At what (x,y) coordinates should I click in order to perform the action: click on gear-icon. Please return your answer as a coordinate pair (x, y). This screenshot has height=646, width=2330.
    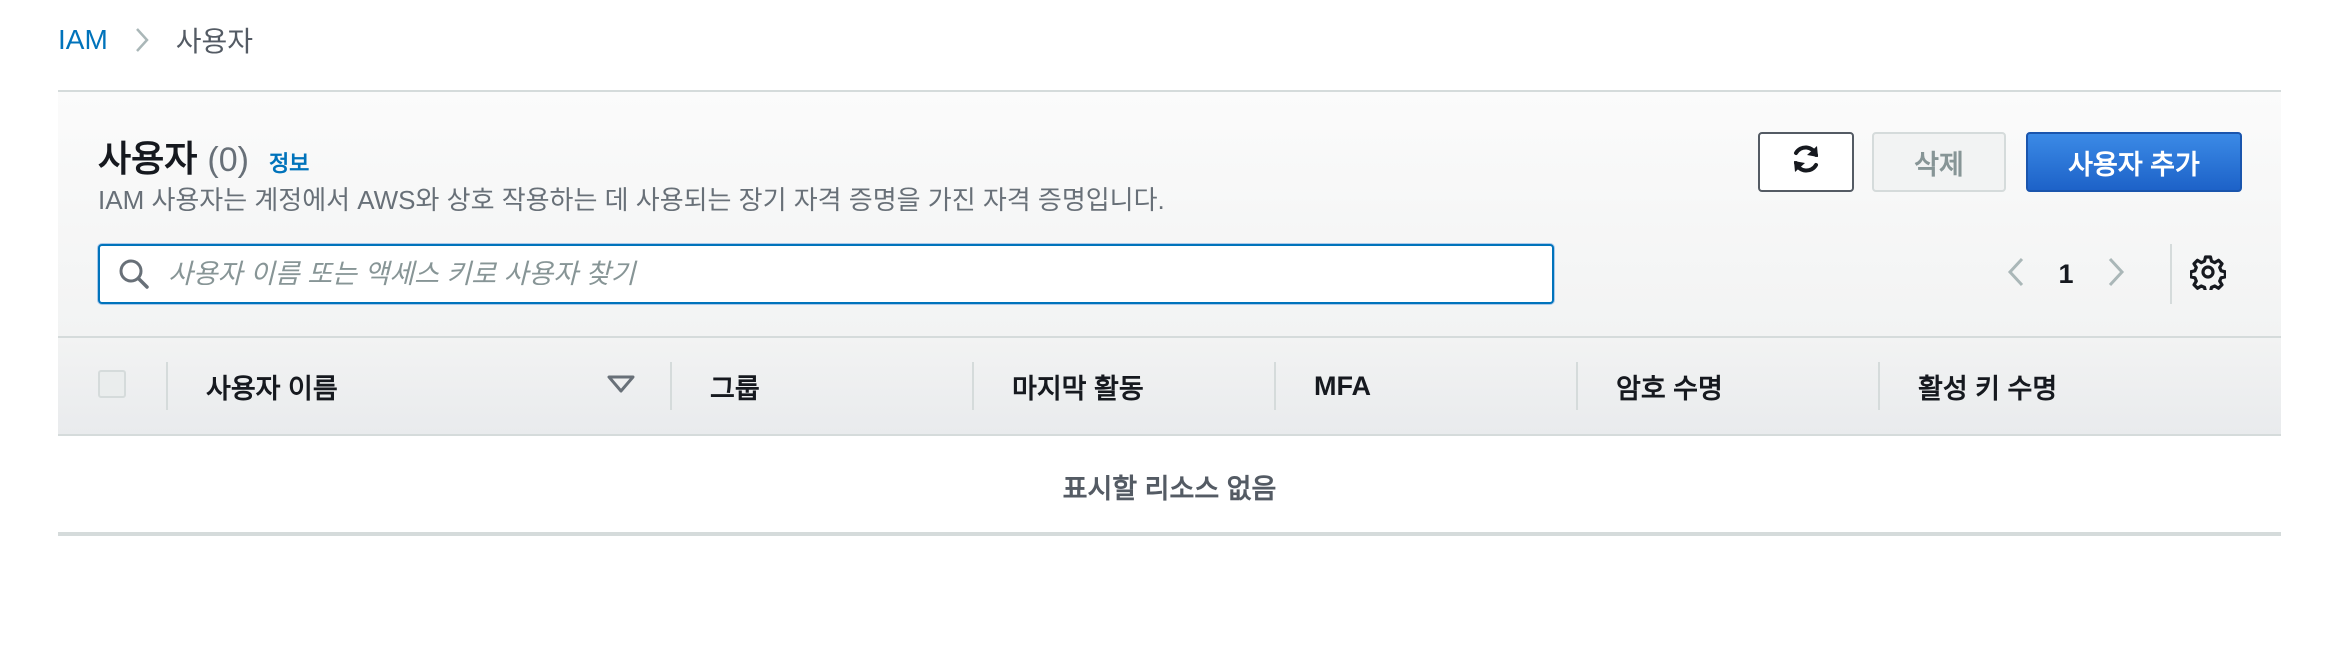
    Looking at the image, I should click on (2208, 274).